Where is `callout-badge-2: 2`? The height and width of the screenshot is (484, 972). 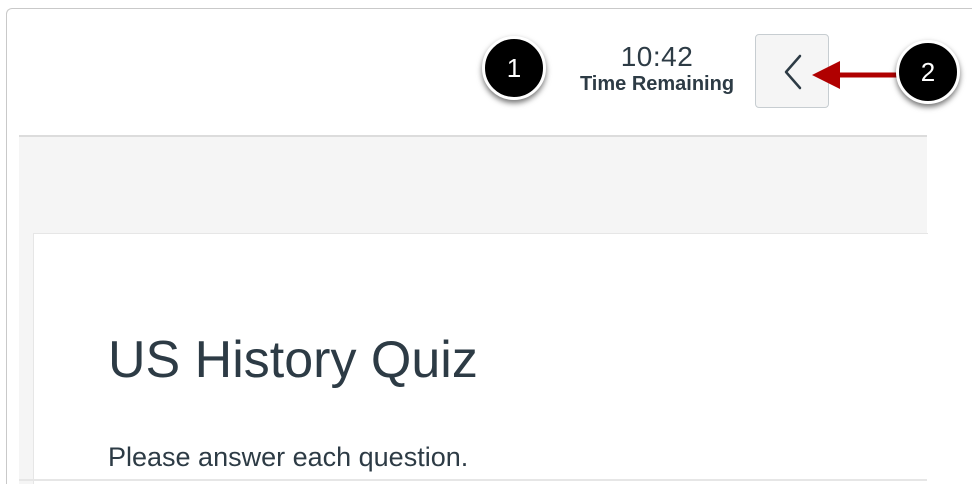 callout-badge-2: 2 is located at coordinates (928, 72).